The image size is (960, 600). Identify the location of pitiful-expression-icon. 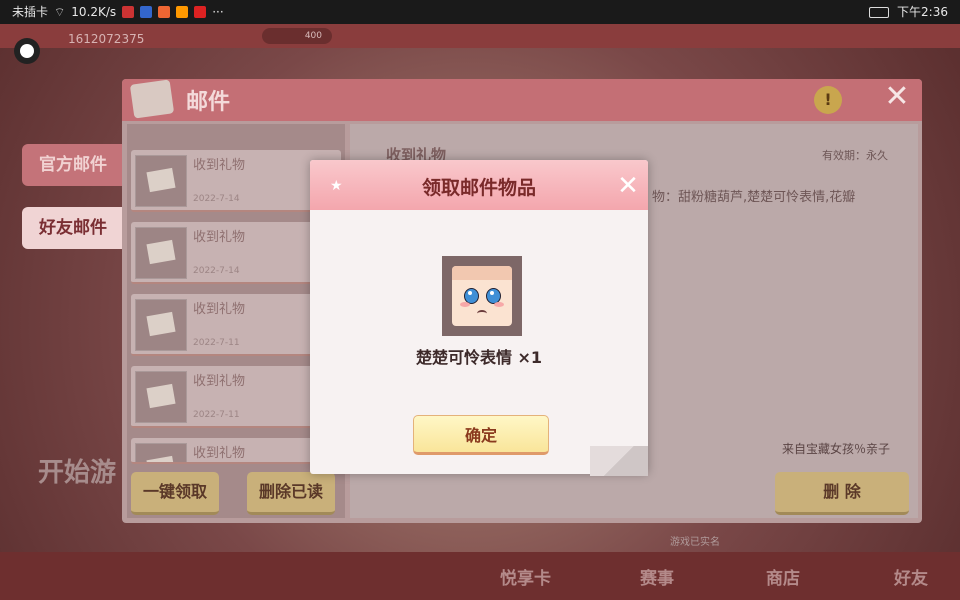
(482, 296).